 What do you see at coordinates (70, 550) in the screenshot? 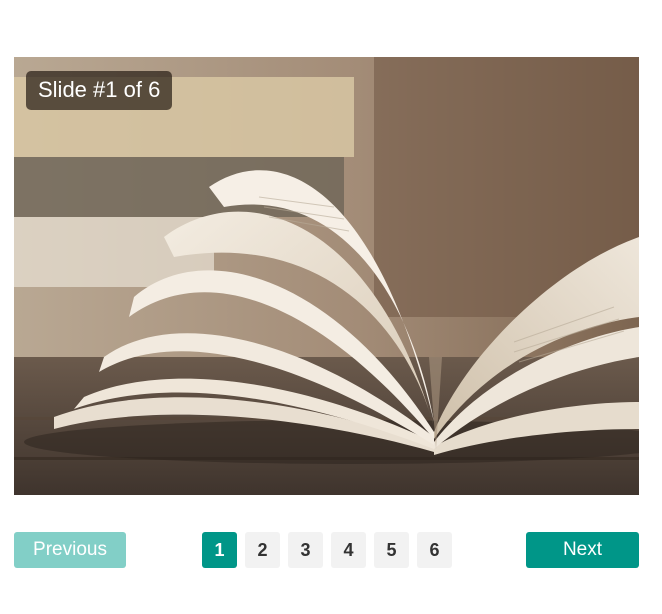
I see `previous-button: Previous` at bounding box center [70, 550].